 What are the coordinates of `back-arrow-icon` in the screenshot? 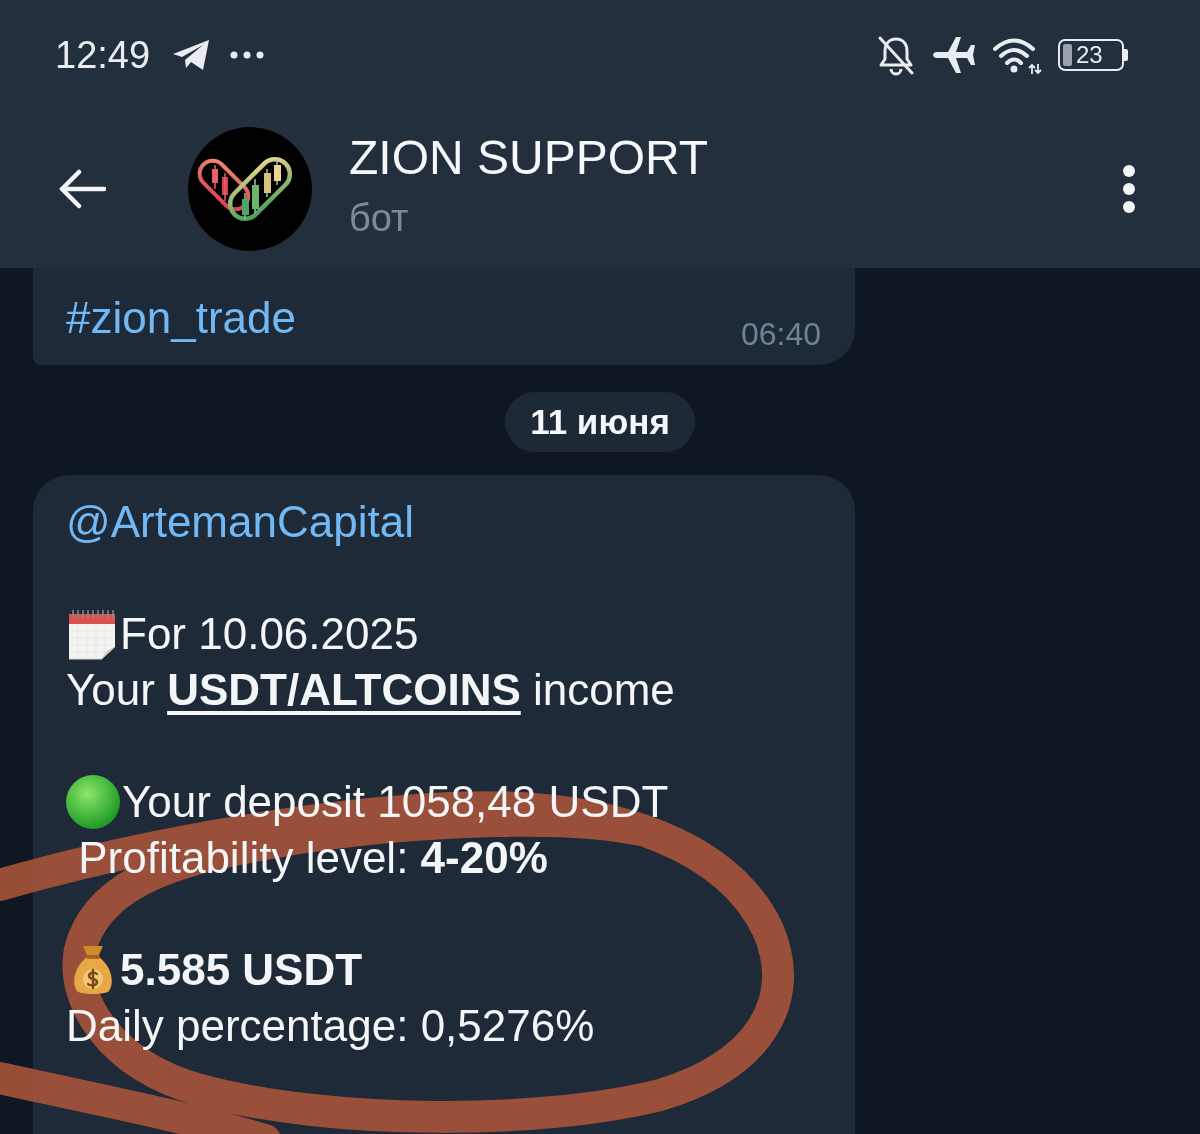 It's located at (82, 189).